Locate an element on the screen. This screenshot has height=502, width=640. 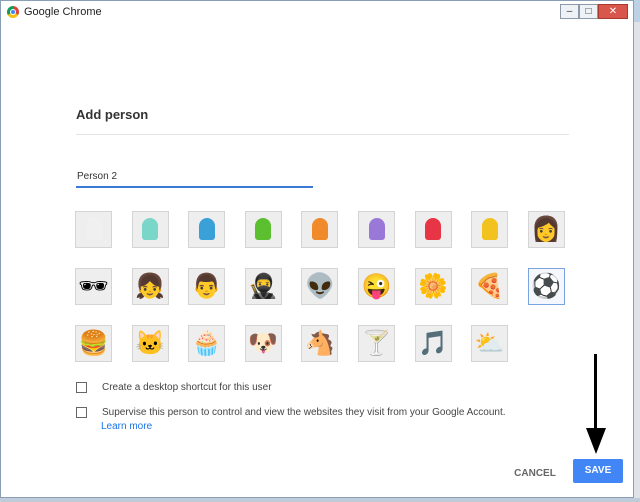
annotation-arrow-shaft is located at coordinates (595, 394).